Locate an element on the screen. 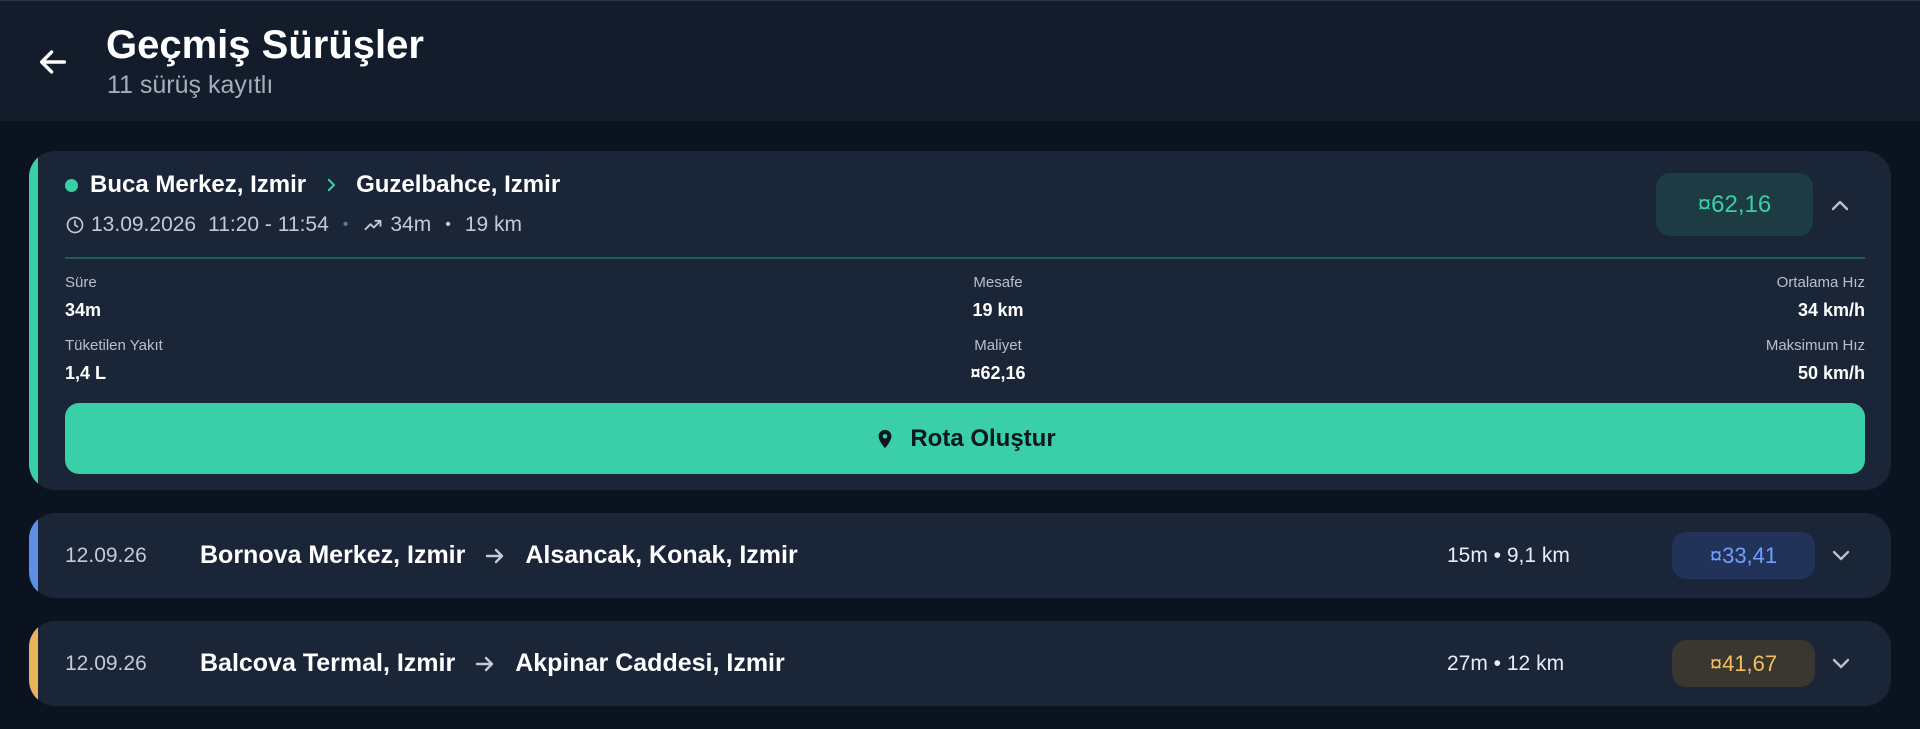 The width and height of the screenshot is (1920, 729). trip-price-badge: ¤41,67 is located at coordinates (1743, 663).